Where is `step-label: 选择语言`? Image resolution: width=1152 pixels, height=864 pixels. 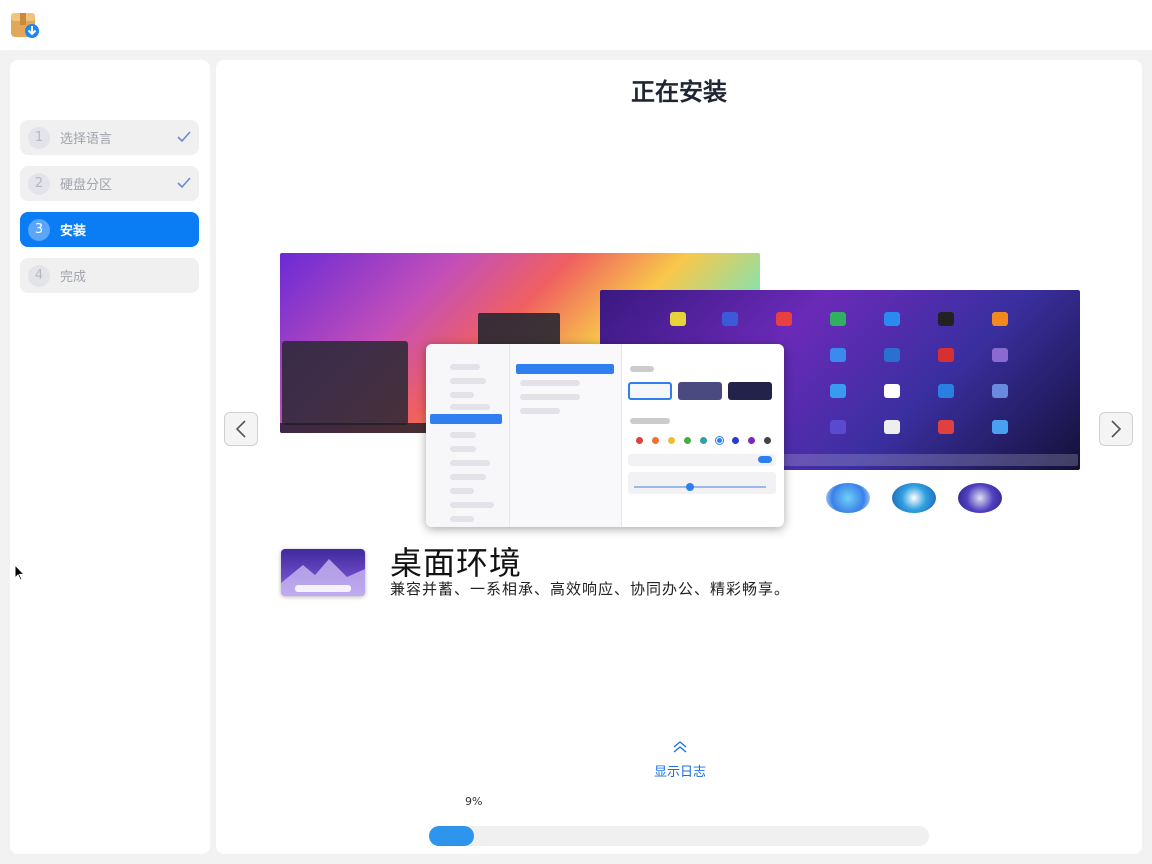 step-label: 选择语言 is located at coordinates (86, 139).